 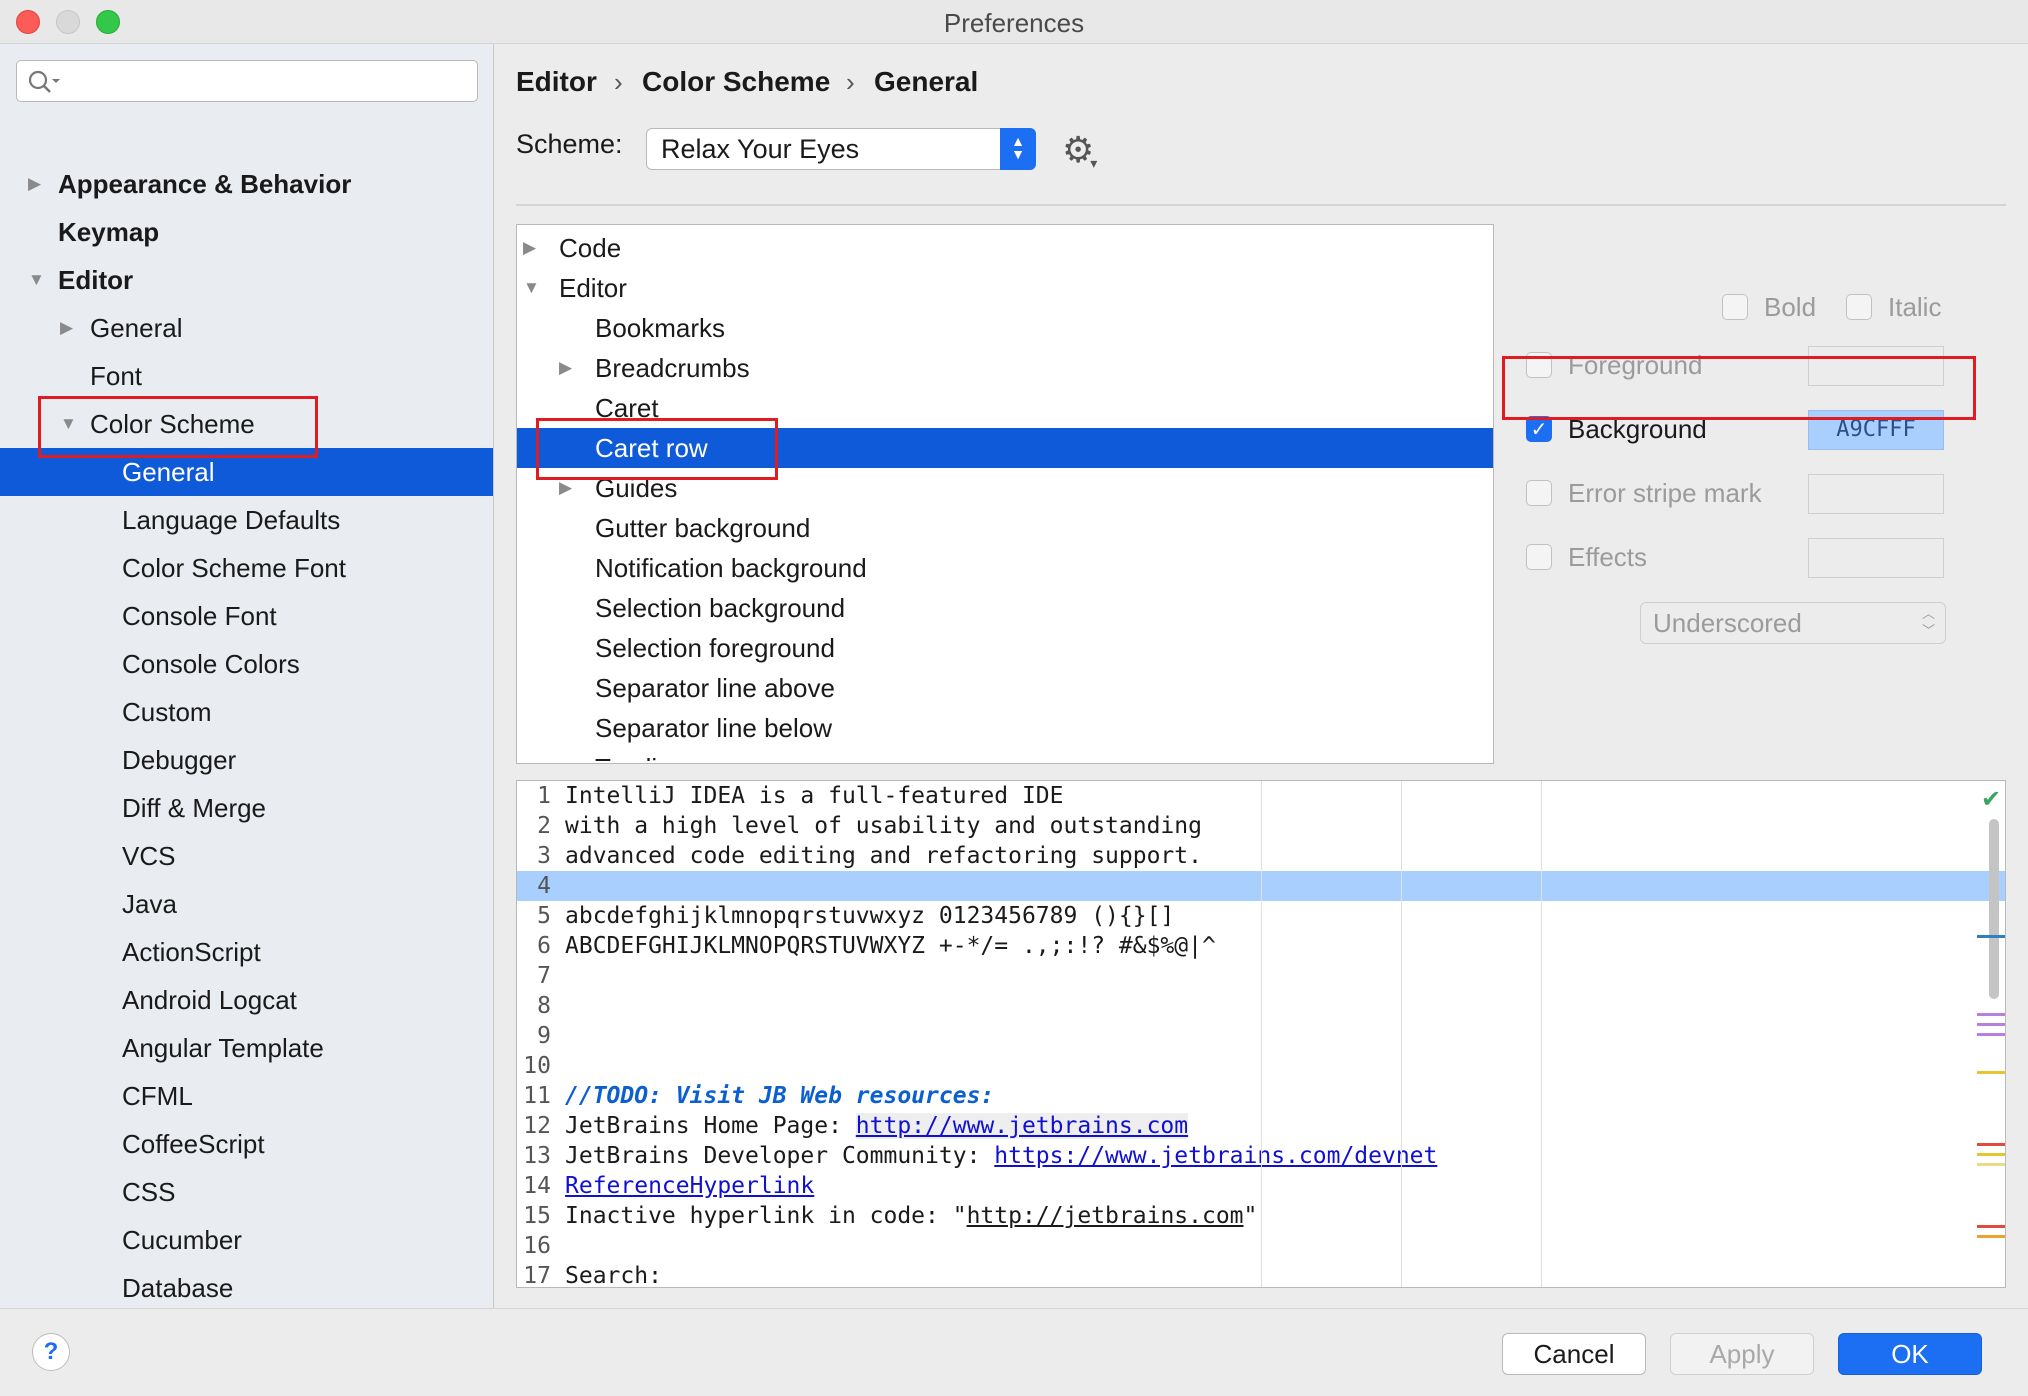 I want to click on sidebar-item-coffeescript: CoffeeScript, so click(x=246, y=1144).